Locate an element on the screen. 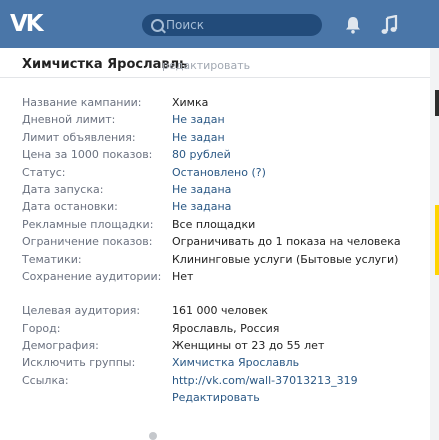  row-audience-saving: Сохранение аудитории: Нет is located at coordinates (224, 276).